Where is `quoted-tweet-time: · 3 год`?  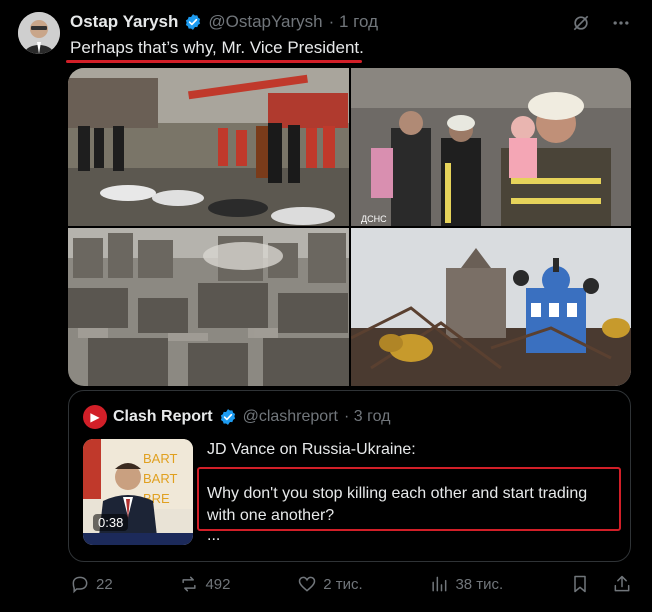 quoted-tweet-time: · 3 год is located at coordinates (367, 417).